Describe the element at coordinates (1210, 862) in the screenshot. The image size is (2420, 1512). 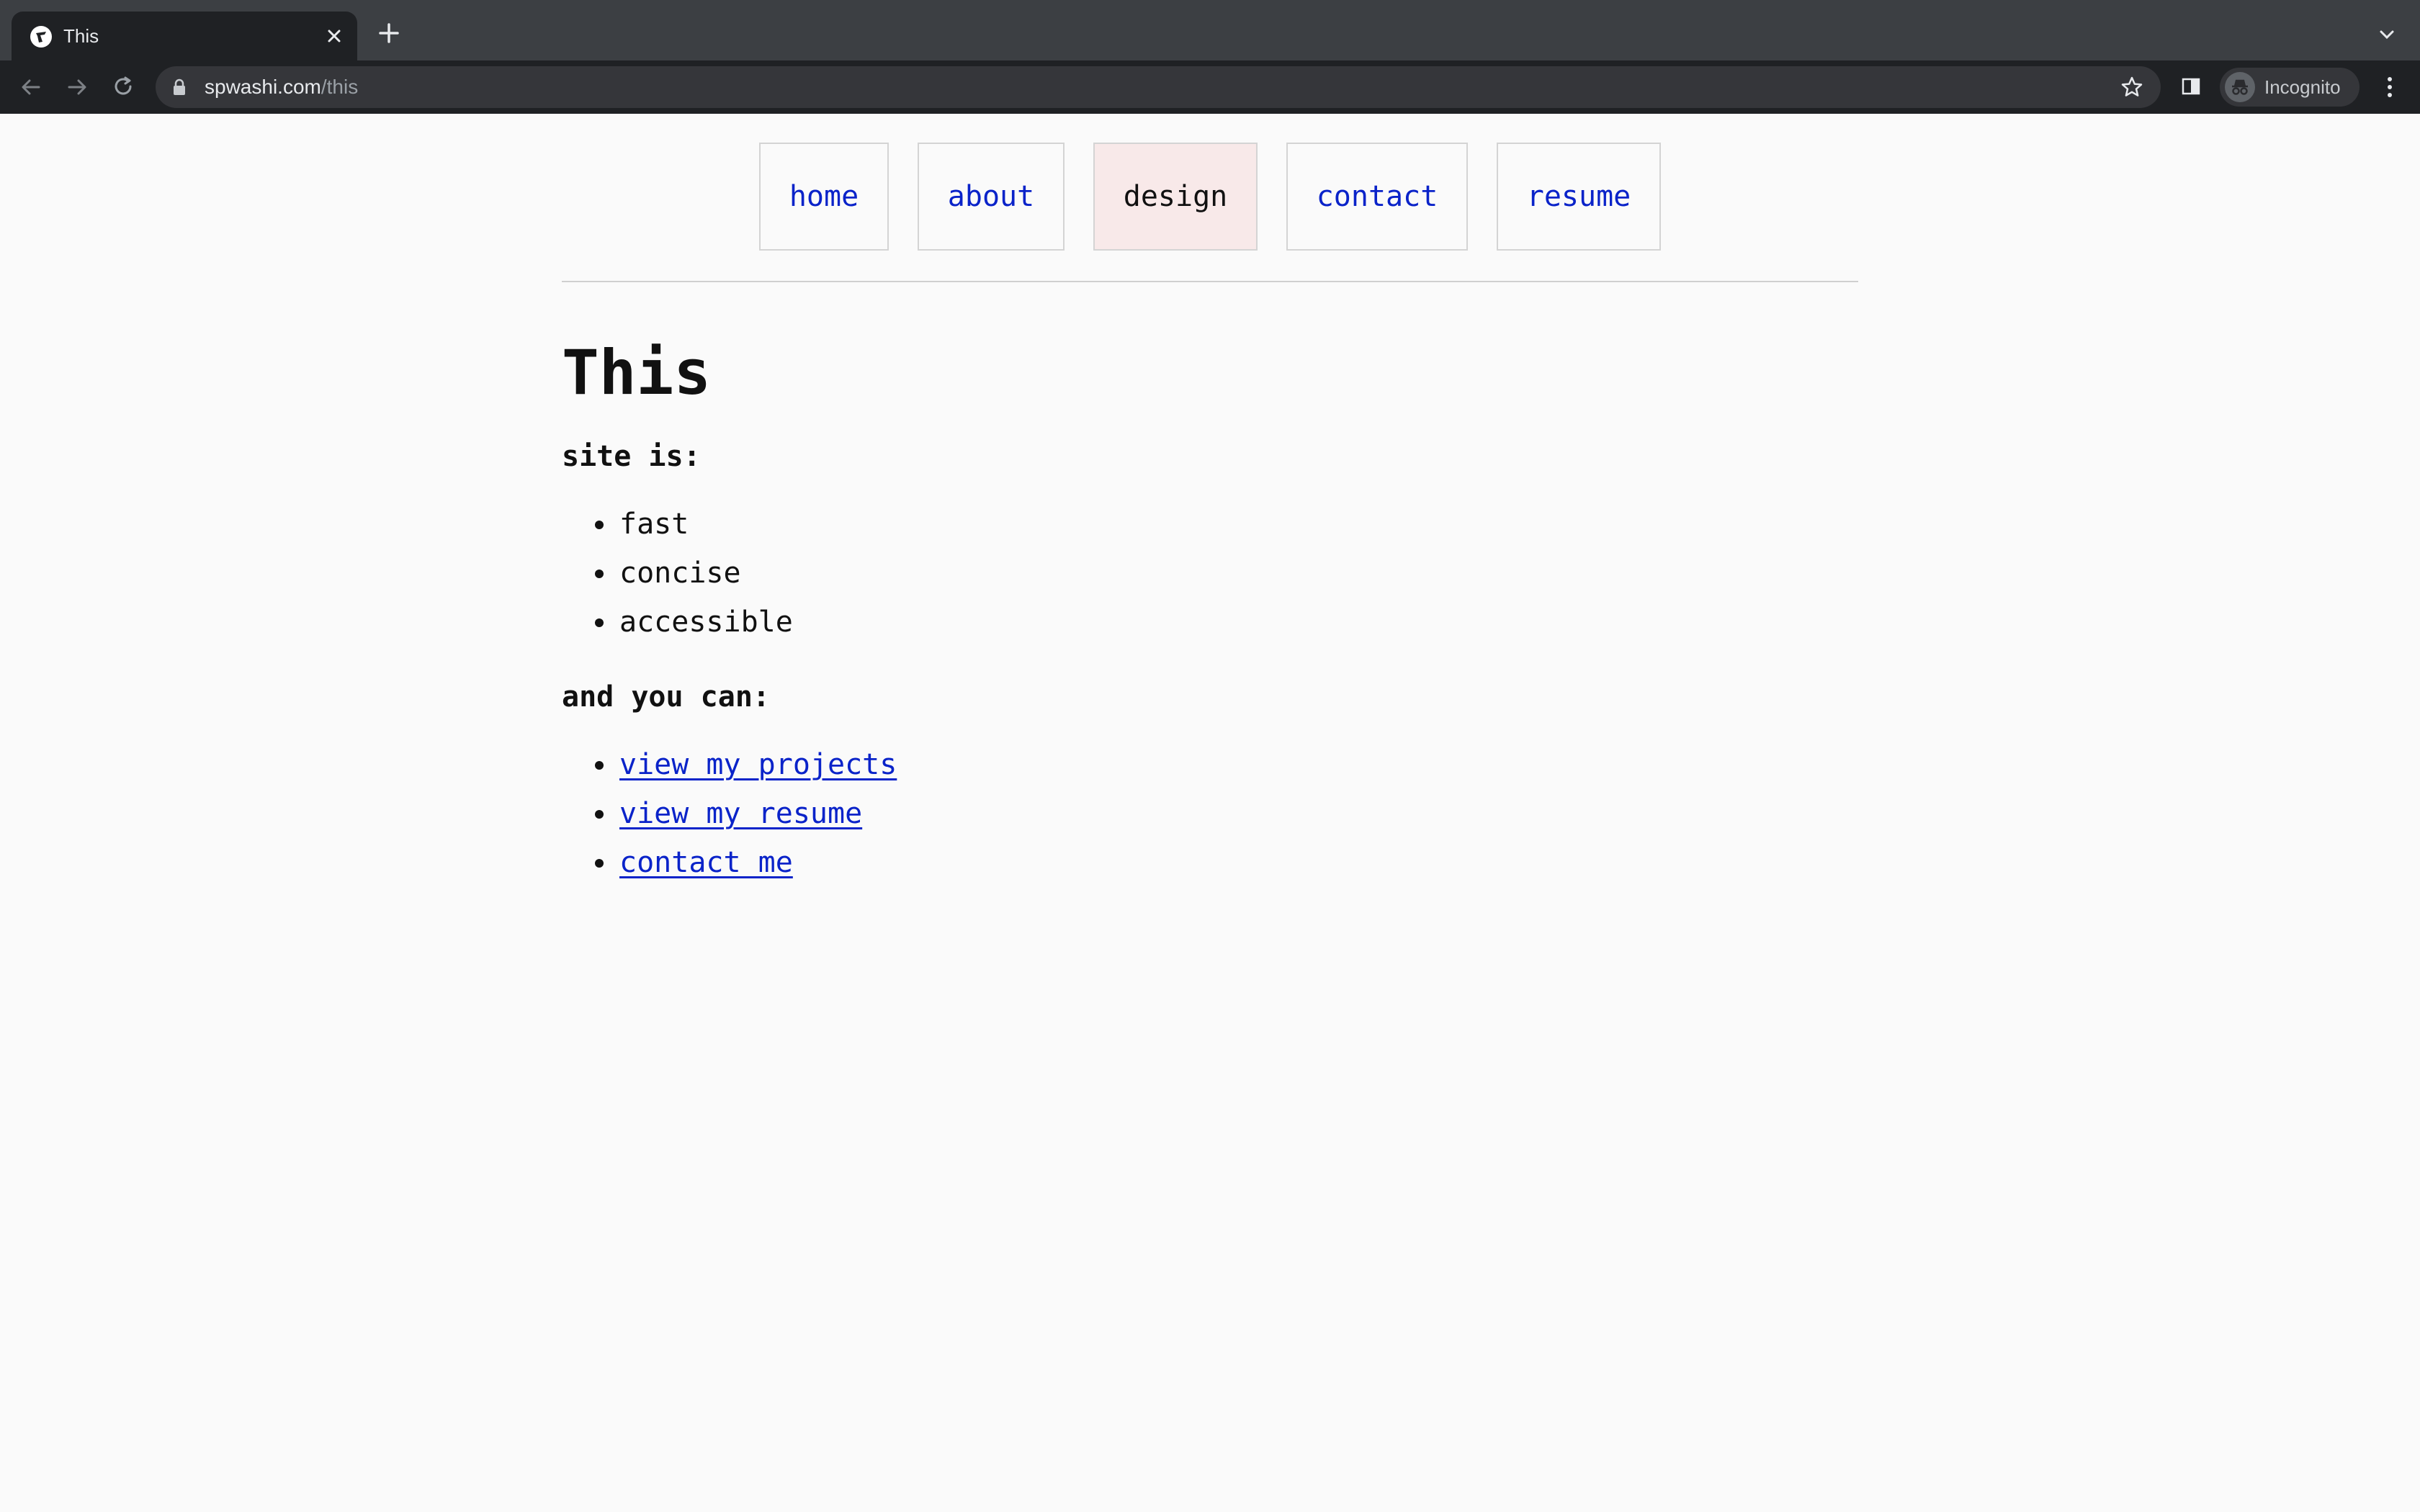
I see `list-item-contact: contact me` at that location.